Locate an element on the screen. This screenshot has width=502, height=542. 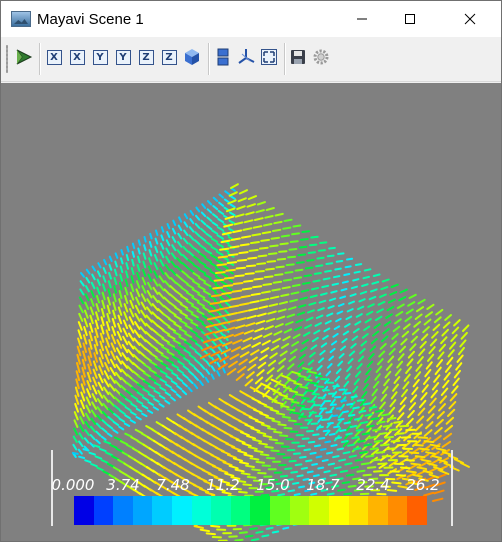
parallel-projection-button is located at coordinates (223, 57).